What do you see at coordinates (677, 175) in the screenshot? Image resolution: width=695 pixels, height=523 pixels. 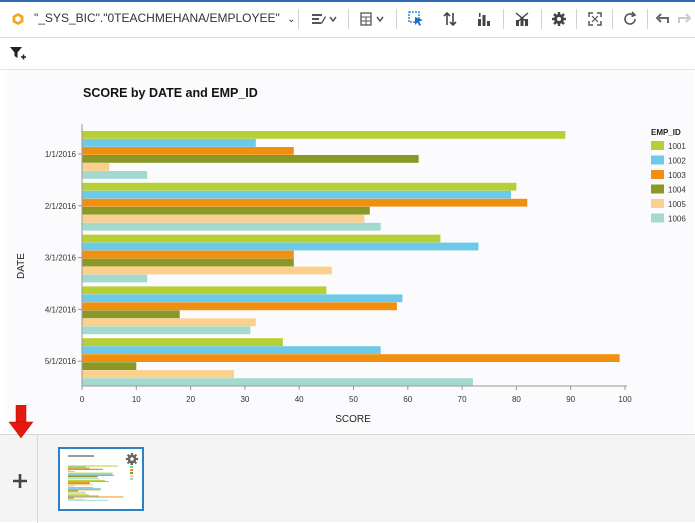 I see `legend-label-1003: 1003` at bounding box center [677, 175].